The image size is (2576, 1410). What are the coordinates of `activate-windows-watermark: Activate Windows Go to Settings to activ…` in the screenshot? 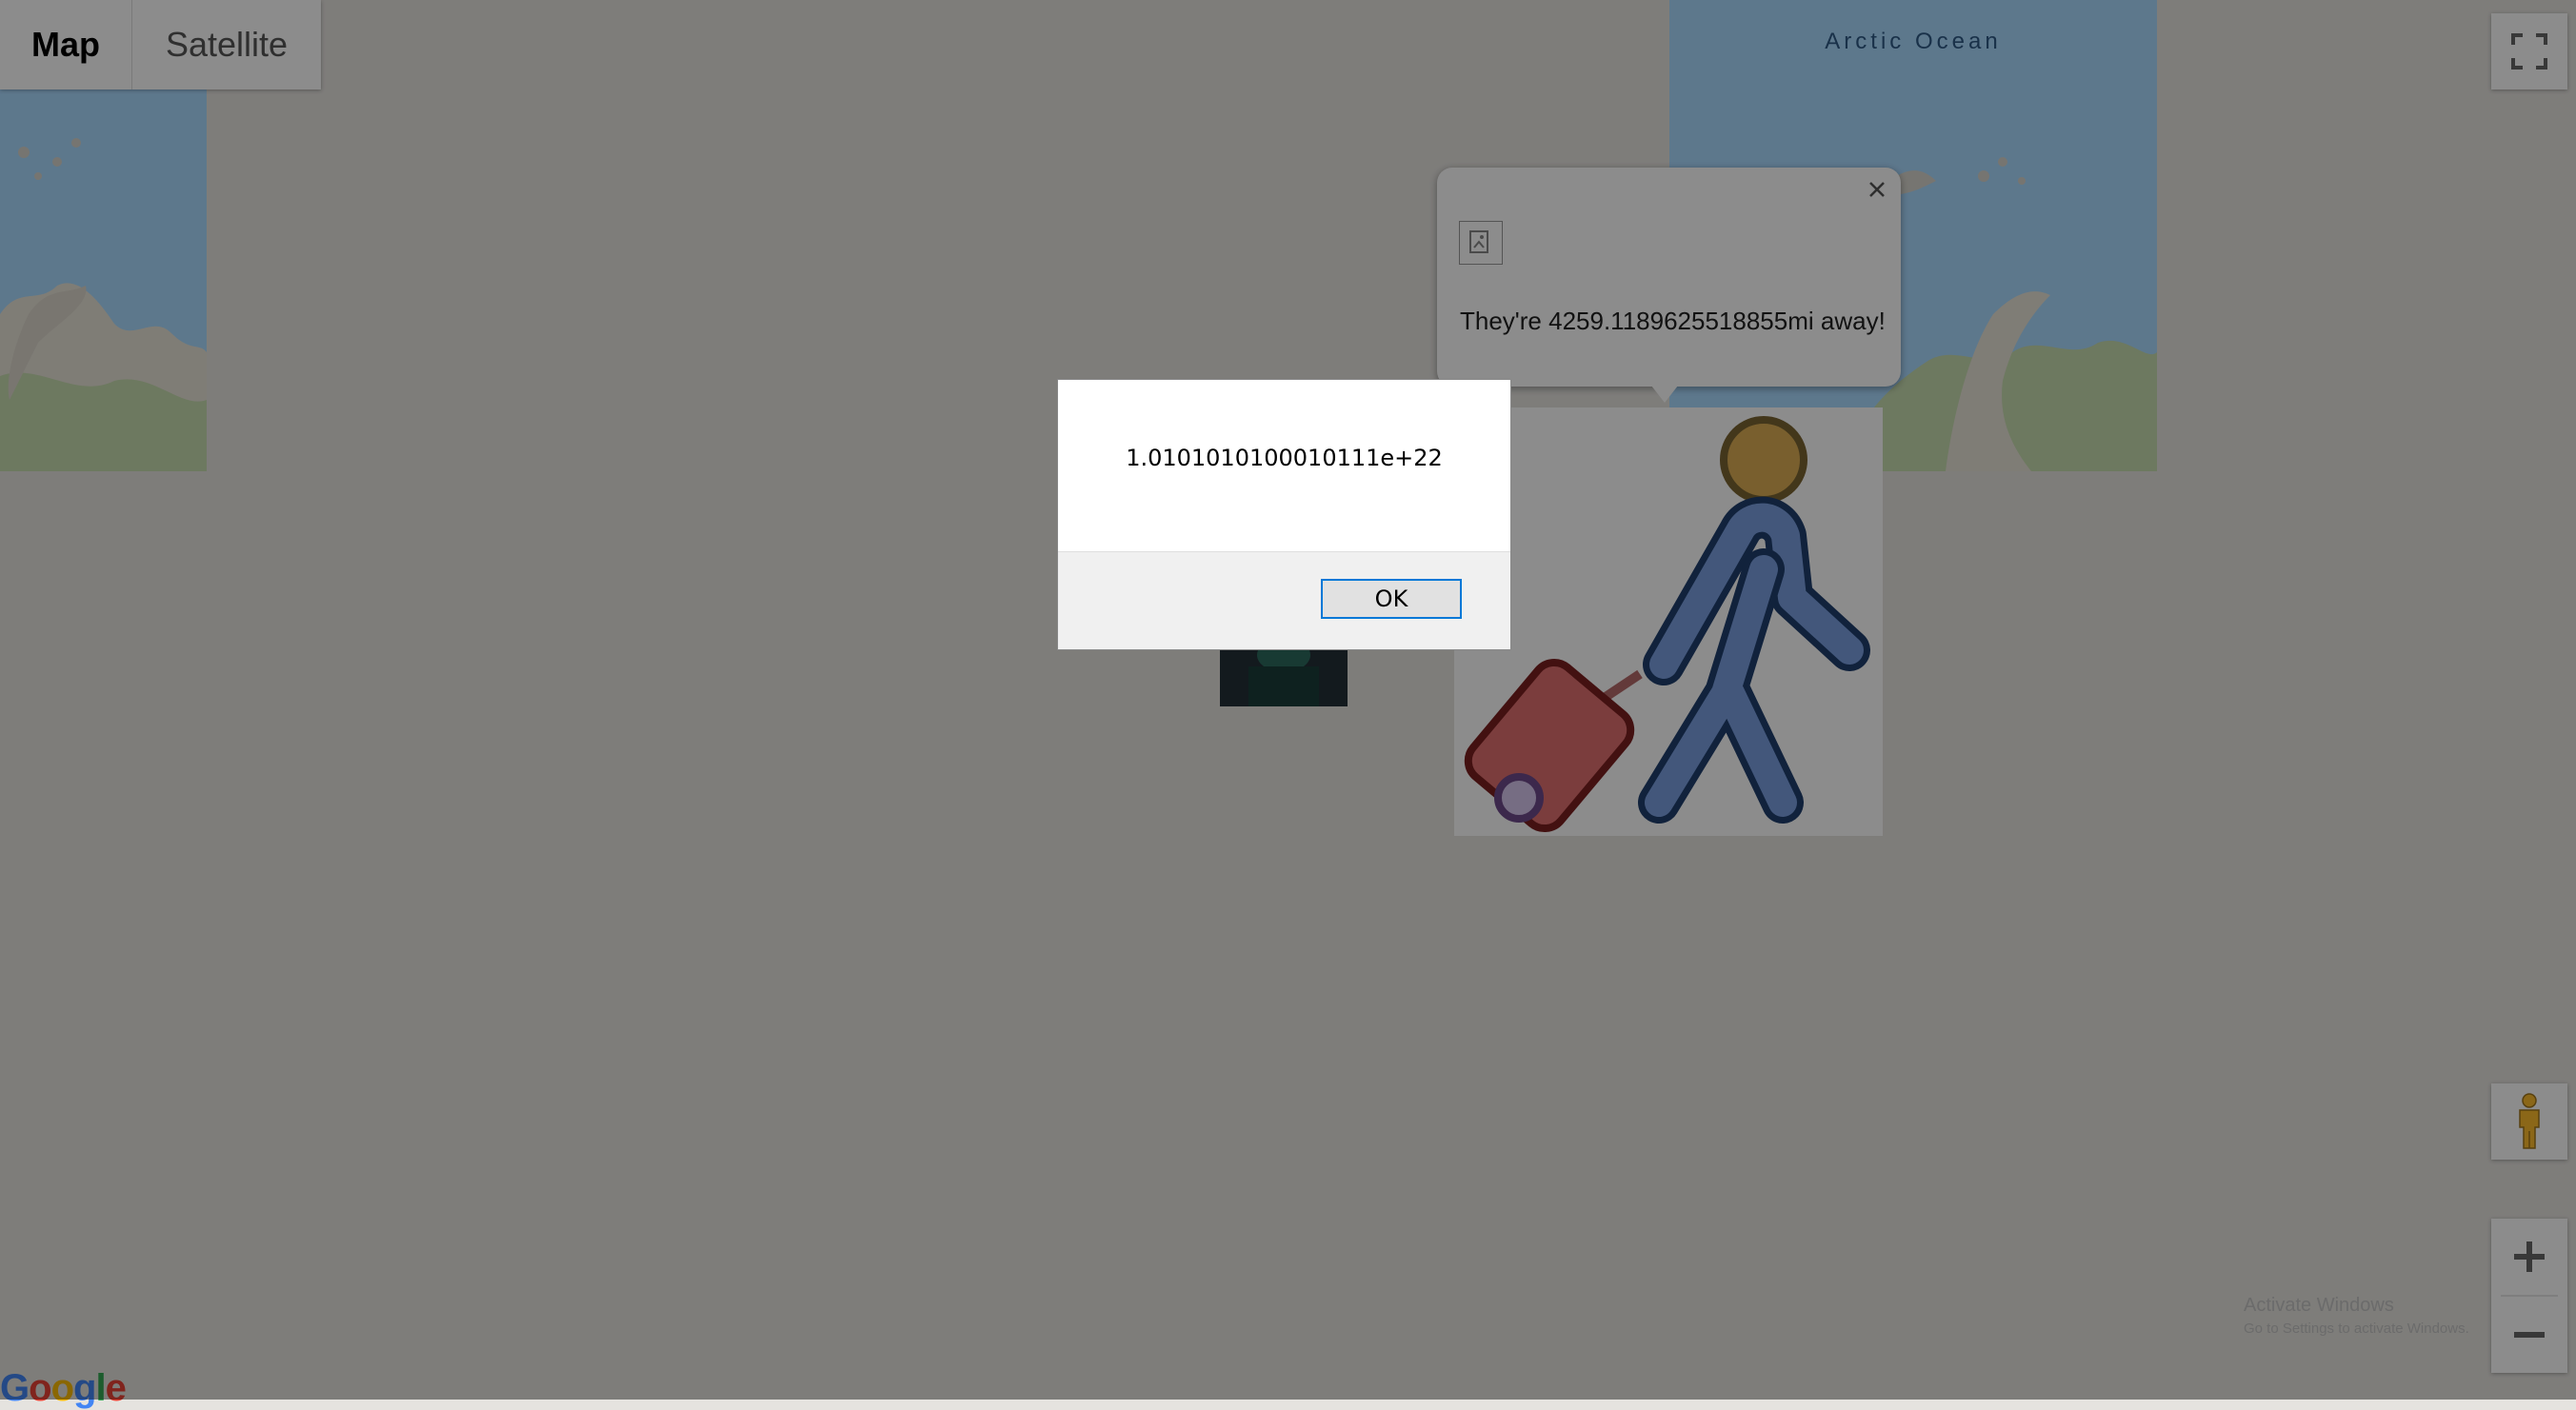 It's located at (2356, 1316).